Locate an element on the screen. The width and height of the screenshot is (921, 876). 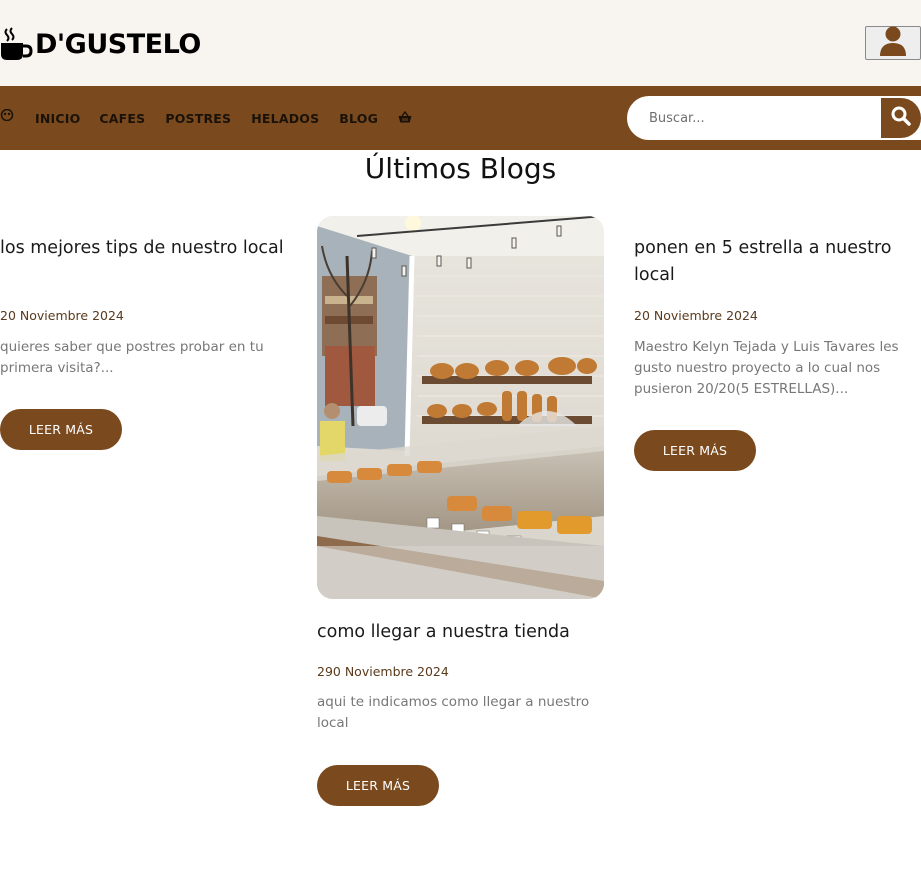
search-bar is located at coordinates (774, 118).